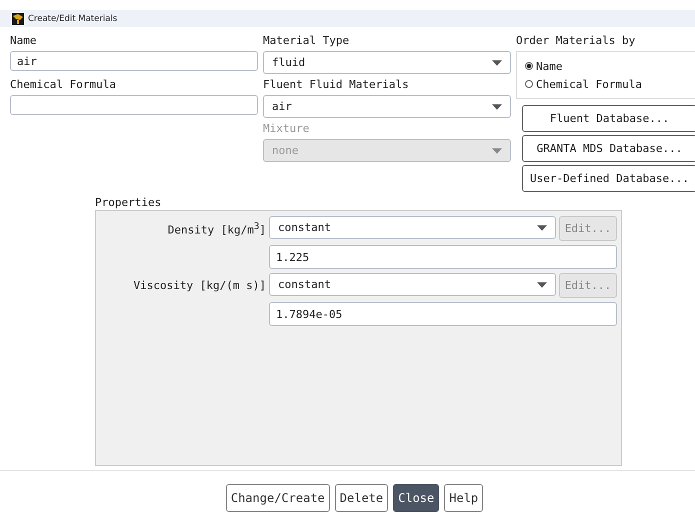  I want to click on dropdown: fluid, so click(387, 62).